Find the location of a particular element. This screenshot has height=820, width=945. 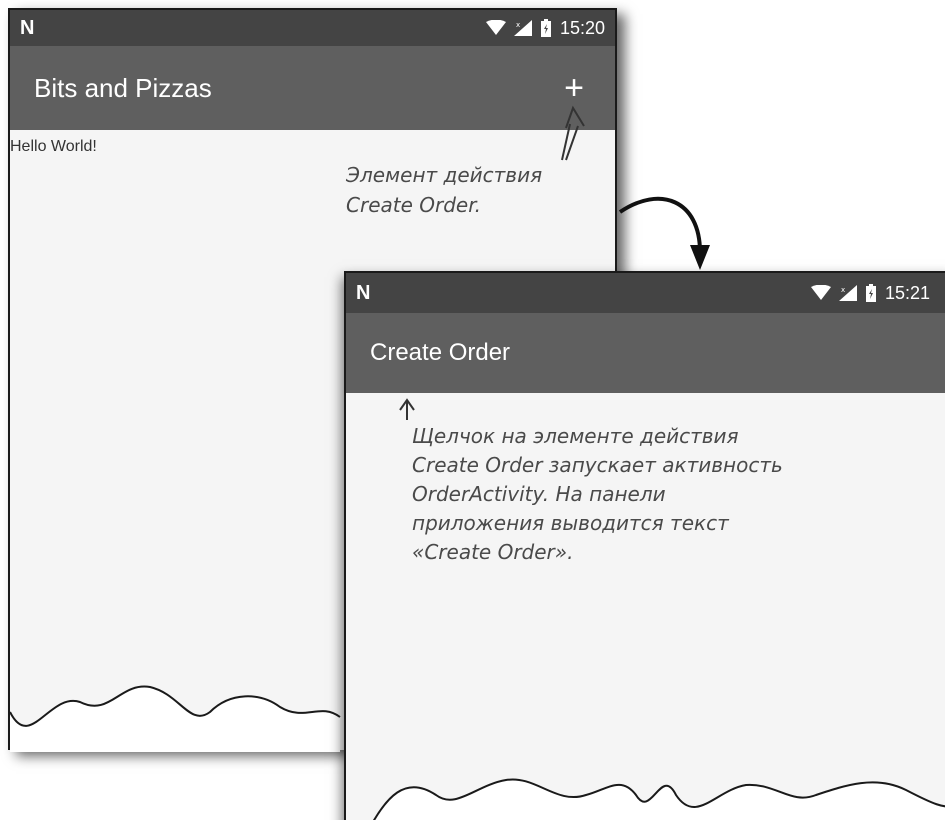

create-order-action-button: + is located at coordinates (574, 88).